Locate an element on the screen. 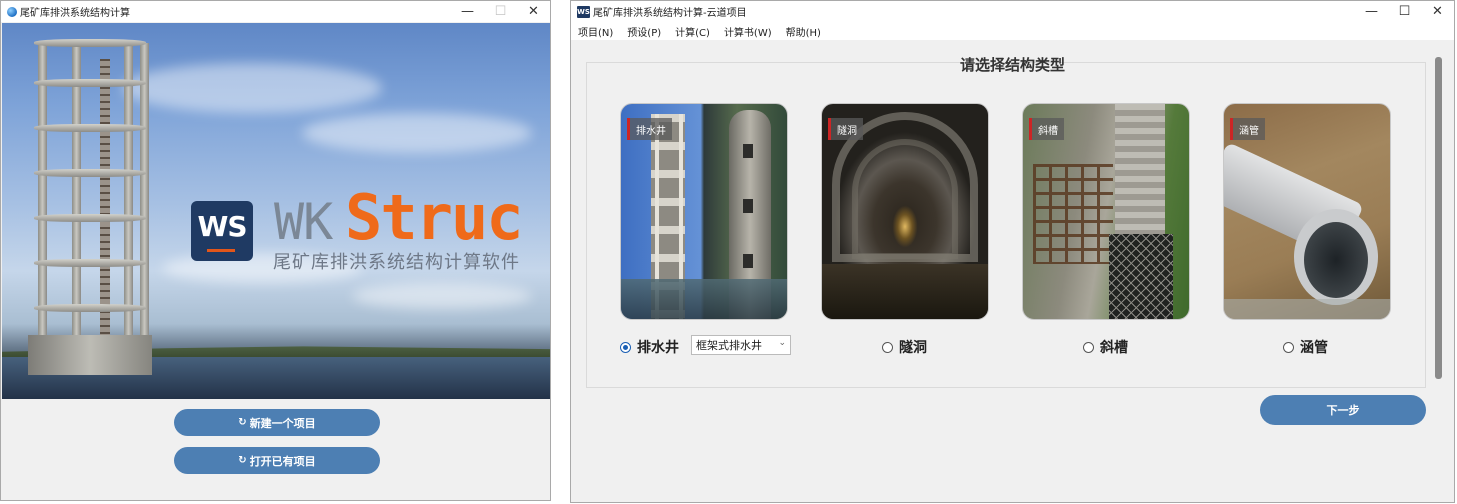  option-label: 隧洞 is located at coordinates (913, 348).